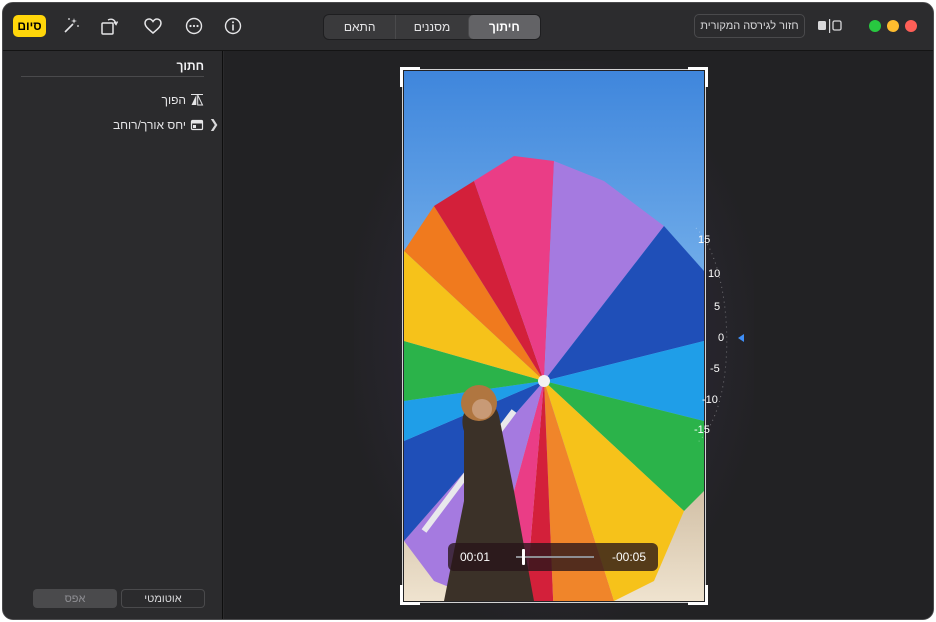 This screenshot has width=936, height=622. Describe the element at coordinates (214, 124) in the screenshot. I see `chevron-right-icon: ❯` at that location.